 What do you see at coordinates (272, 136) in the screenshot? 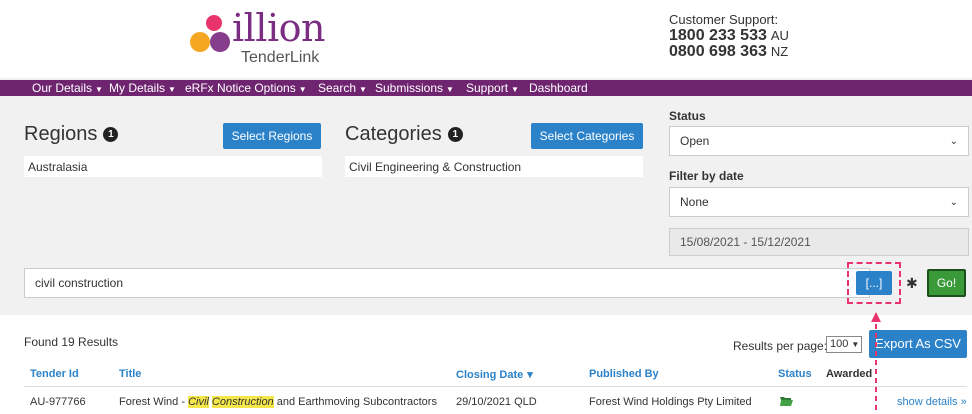
I see `select-regions-button: Select Regions` at bounding box center [272, 136].